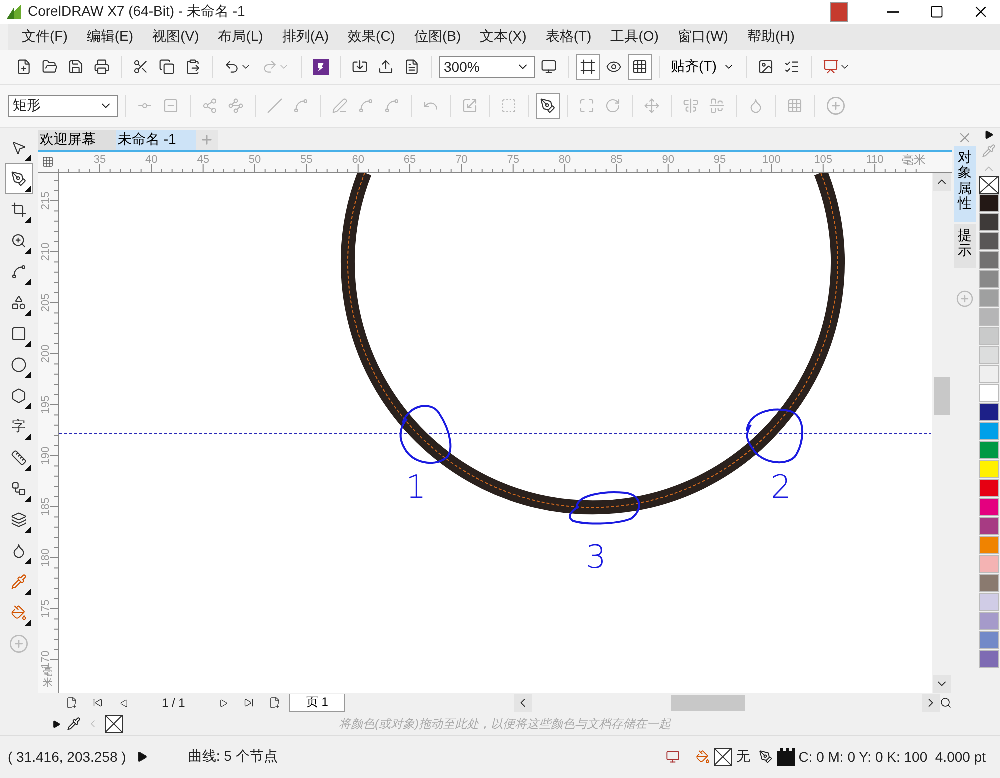 The image size is (1000, 778). I want to click on menu-item: 排列(A), so click(307, 37).